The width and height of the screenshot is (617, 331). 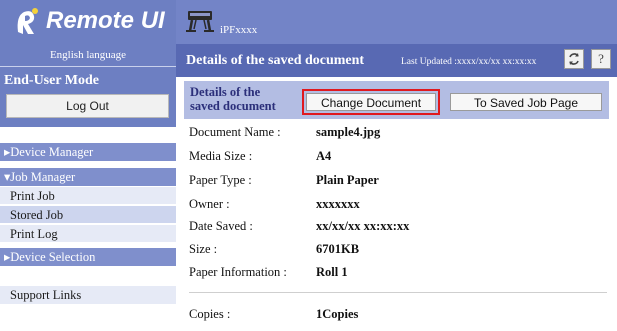 What do you see at coordinates (337, 314) in the screenshot?
I see `copies-value: 1Copies` at bounding box center [337, 314].